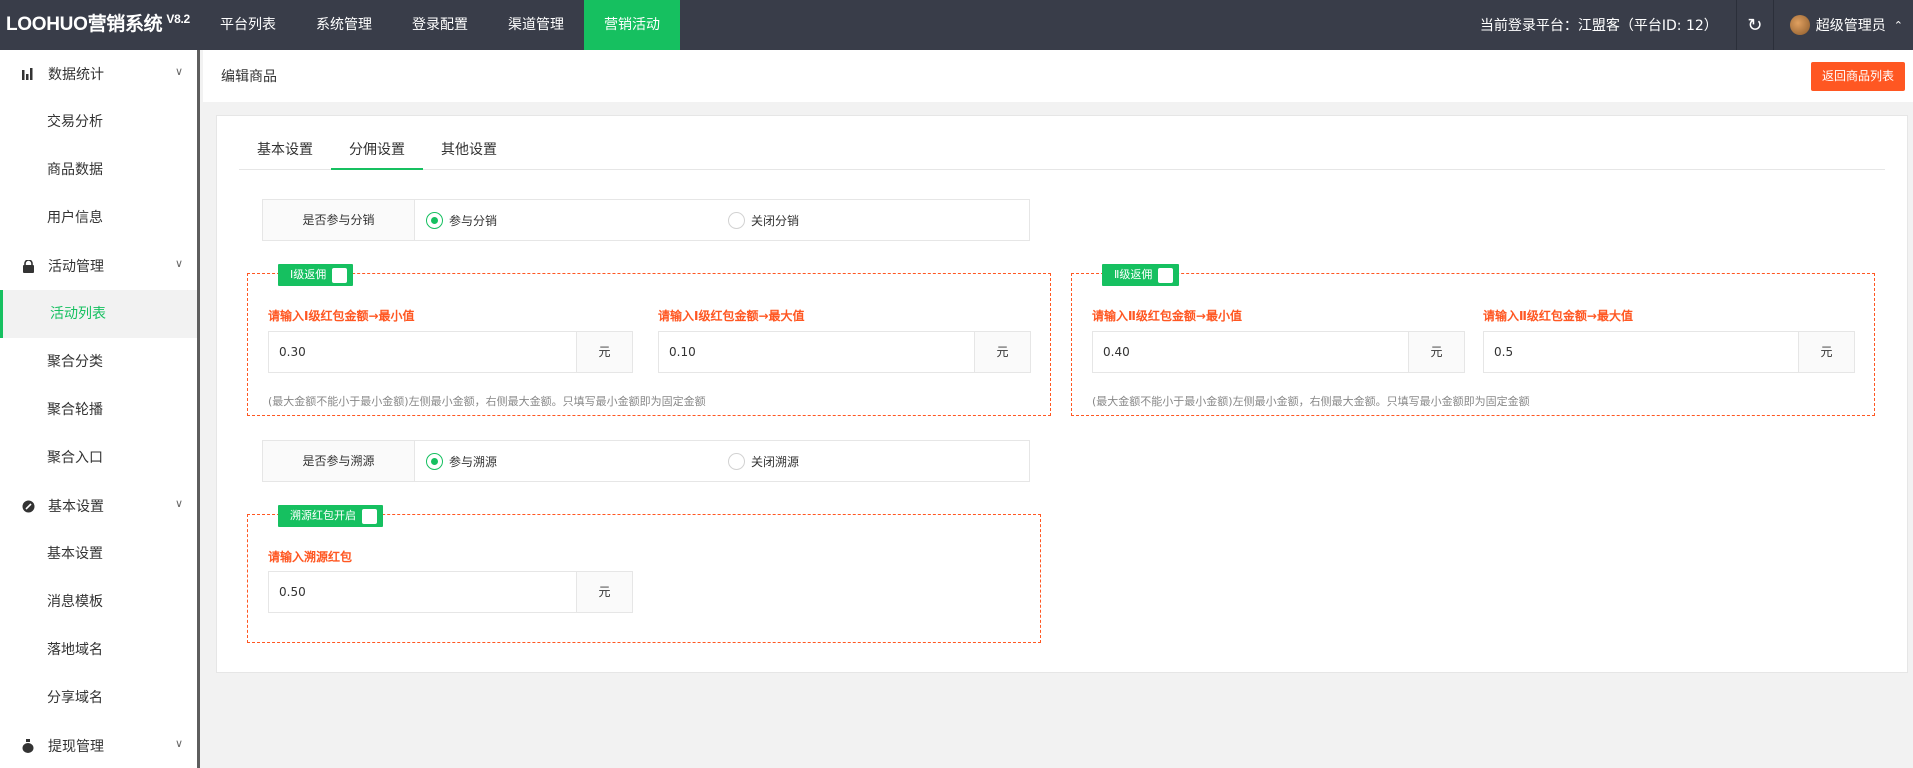  I want to click on user-menu: 超级管理员 ⌃, so click(1843, 25).